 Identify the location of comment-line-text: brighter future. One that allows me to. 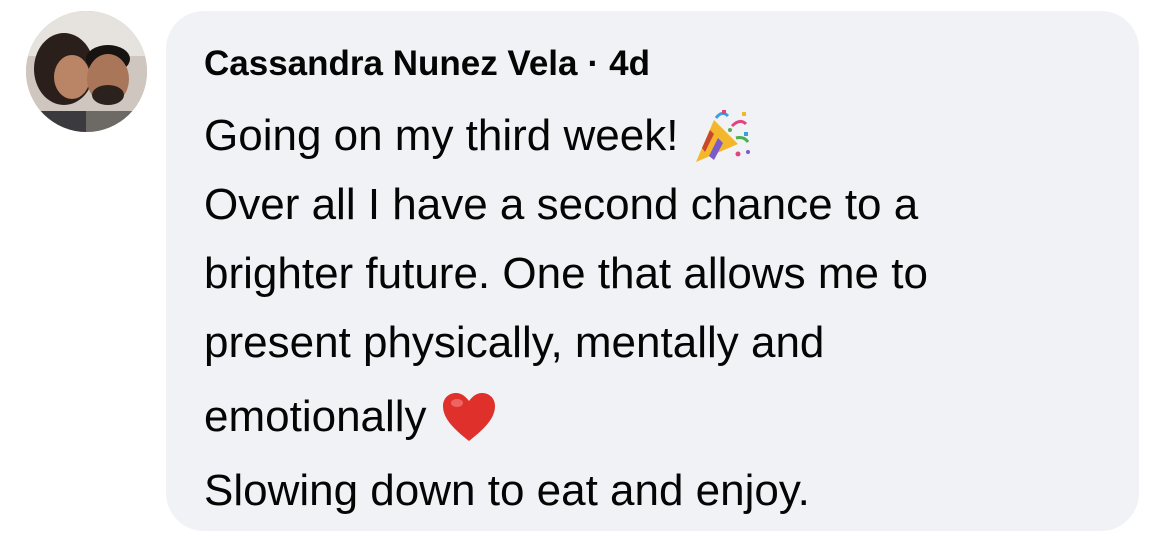
(566, 273).